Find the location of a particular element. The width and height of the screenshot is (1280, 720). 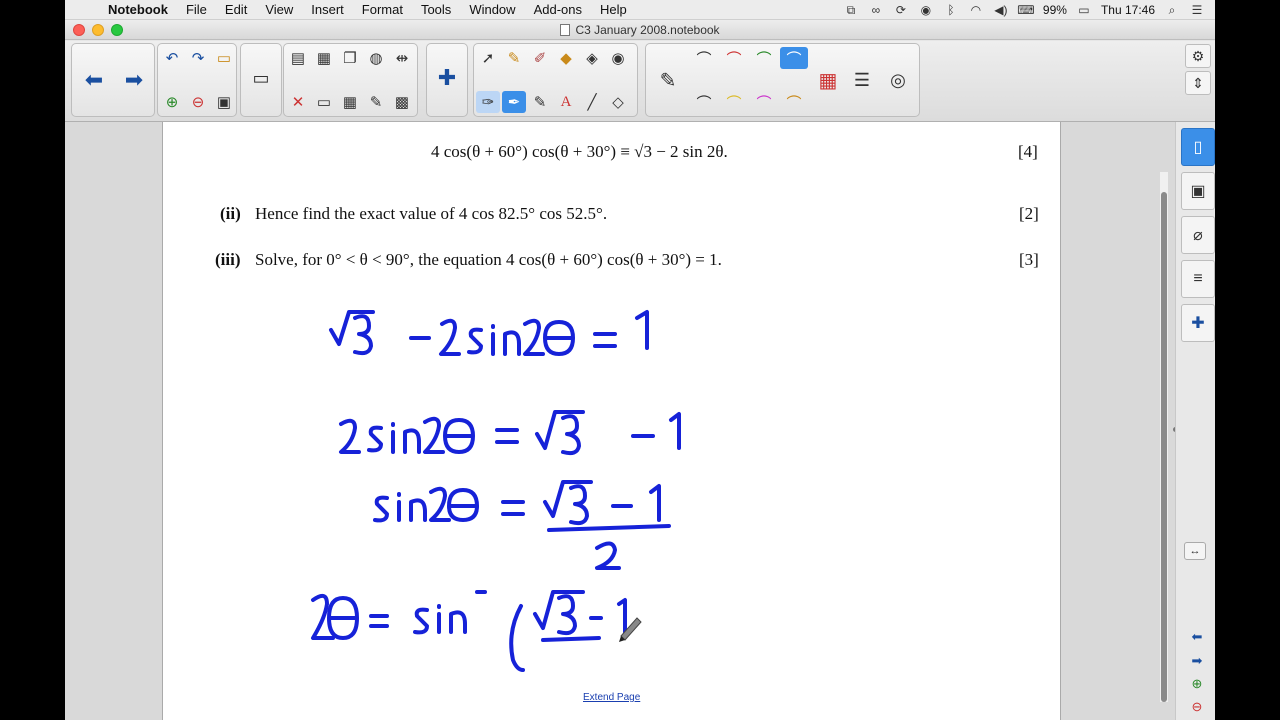

status-area: ⧉ ∞ ⟳ ◉ ᛒ ◠ ◀) ⌨ 99% ▭ Thu 17:46 ⌕ ☰ is located at coordinates (1024, 10).